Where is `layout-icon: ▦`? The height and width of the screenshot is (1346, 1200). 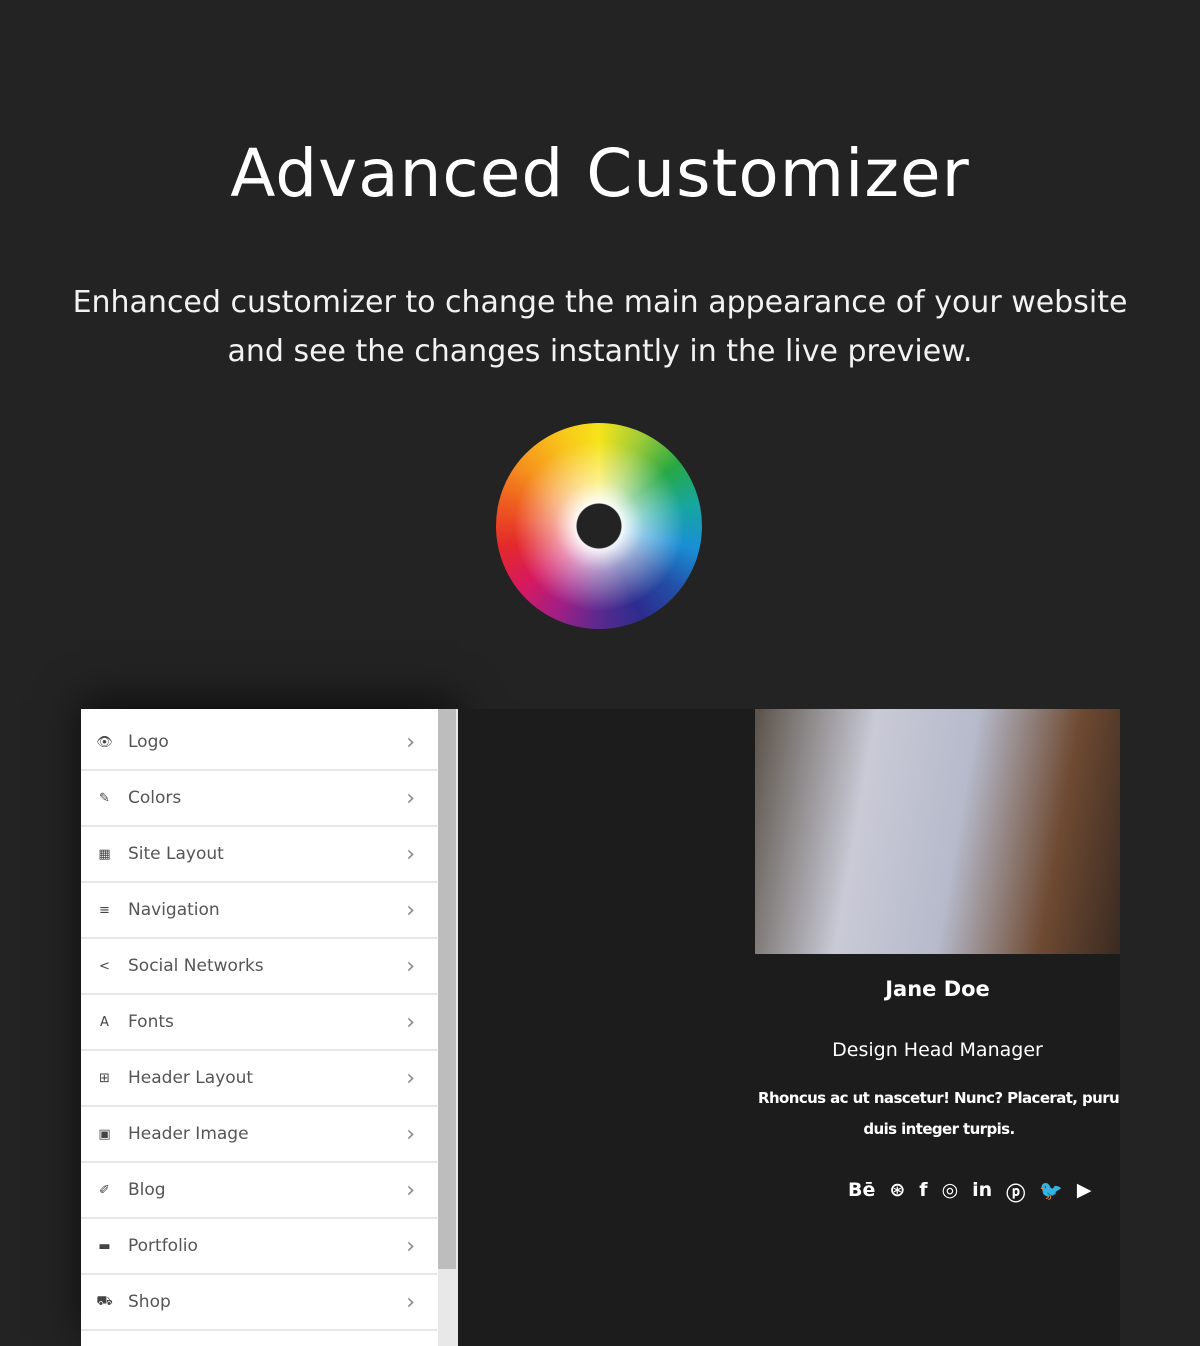
layout-icon: ▦ is located at coordinates (104, 854).